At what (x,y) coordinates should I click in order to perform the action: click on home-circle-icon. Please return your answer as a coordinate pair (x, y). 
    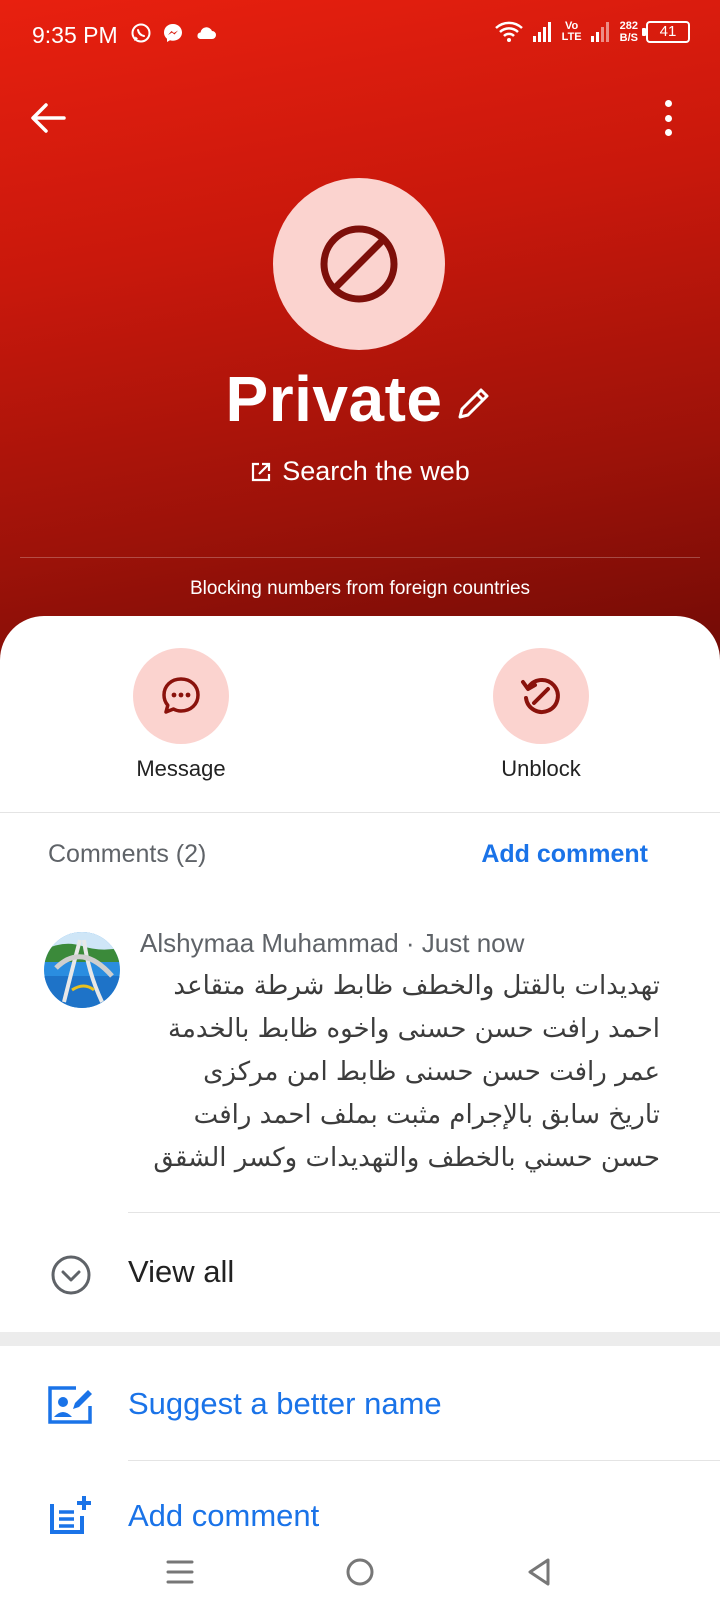
    Looking at the image, I should click on (360, 1572).